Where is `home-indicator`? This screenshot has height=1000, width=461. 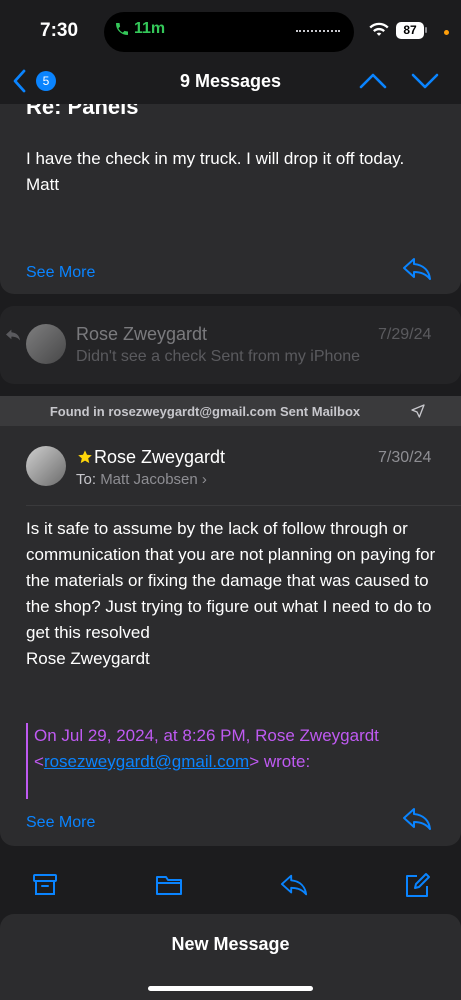 home-indicator is located at coordinates (230, 988).